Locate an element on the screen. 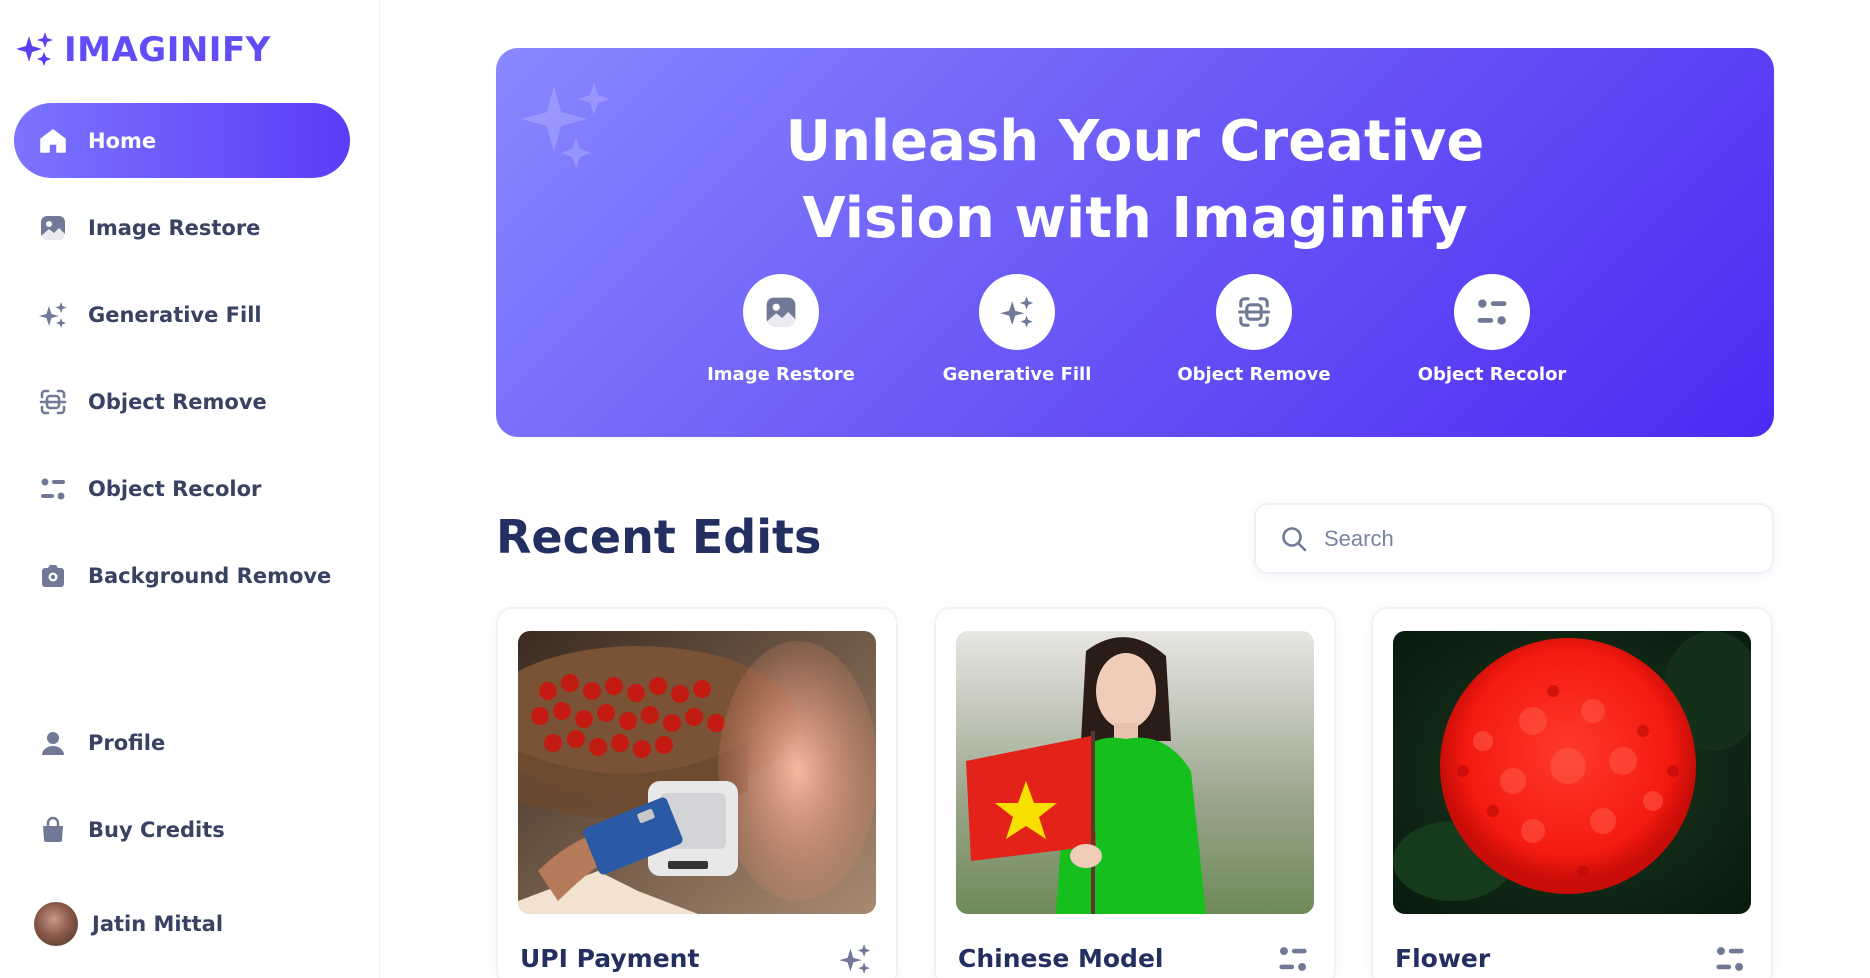 Image resolution: width=1870 pixels, height=978 pixels. user-icon is located at coordinates (53, 743).